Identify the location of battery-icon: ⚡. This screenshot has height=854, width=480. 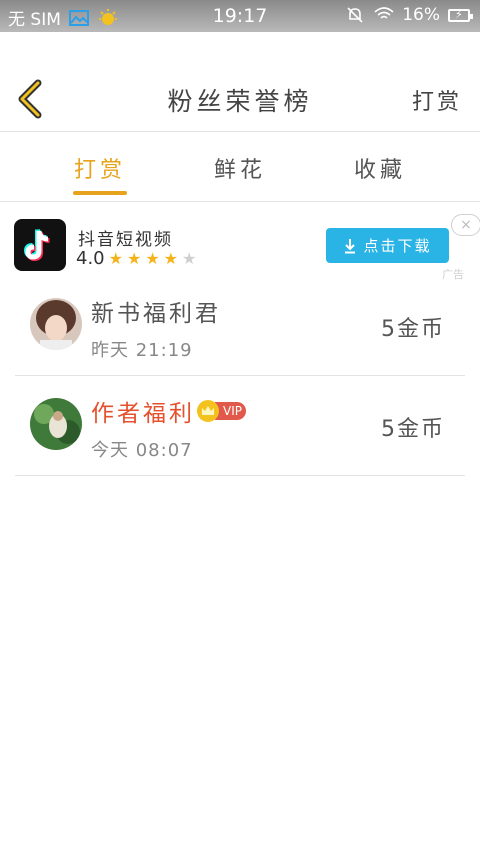
(460, 15).